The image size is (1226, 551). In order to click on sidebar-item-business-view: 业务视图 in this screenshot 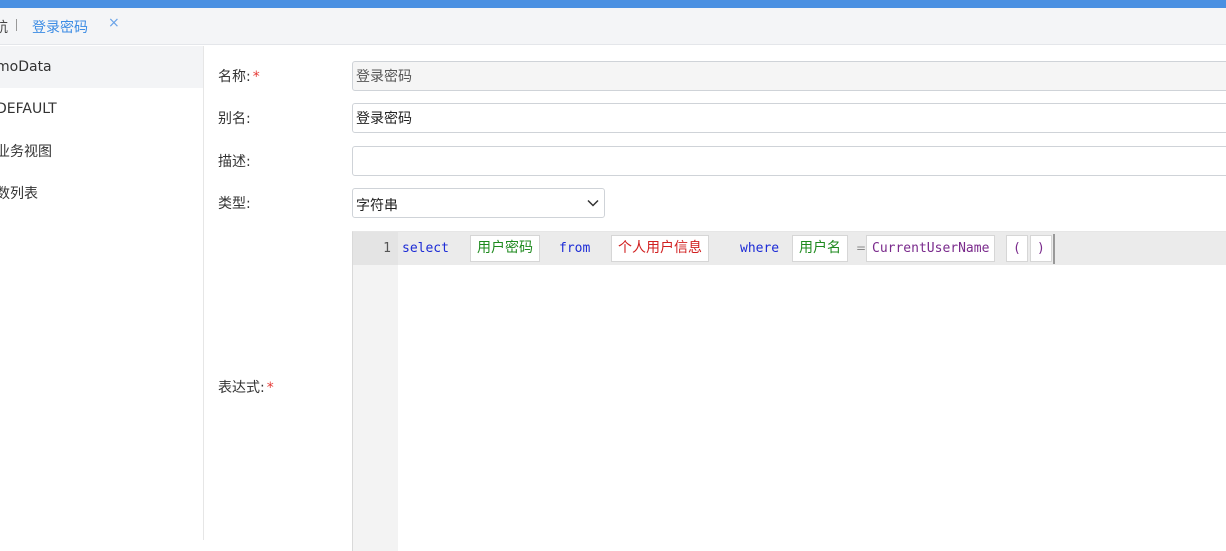, I will do `click(101, 152)`.